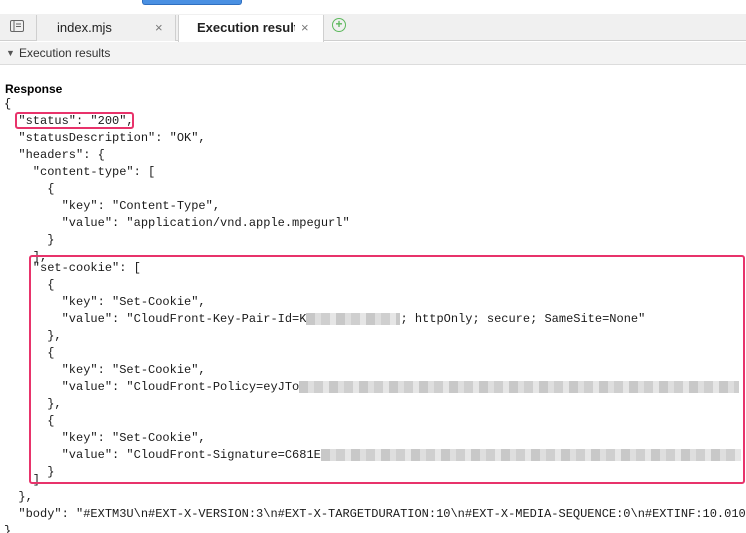 The image size is (746, 533). Describe the element at coordinates (177, 223) in the screenshot. I see `code-line: "value": "application/vnd.apple.mpegurl"` at that location.